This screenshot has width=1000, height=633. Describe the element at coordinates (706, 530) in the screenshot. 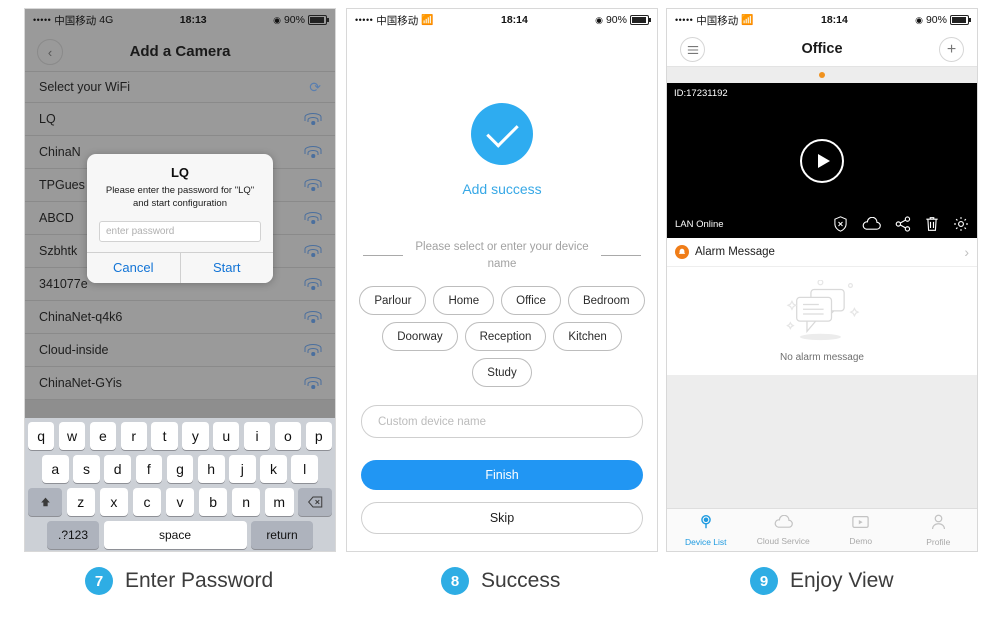

I see `tab-device-list: Device List` at that location.